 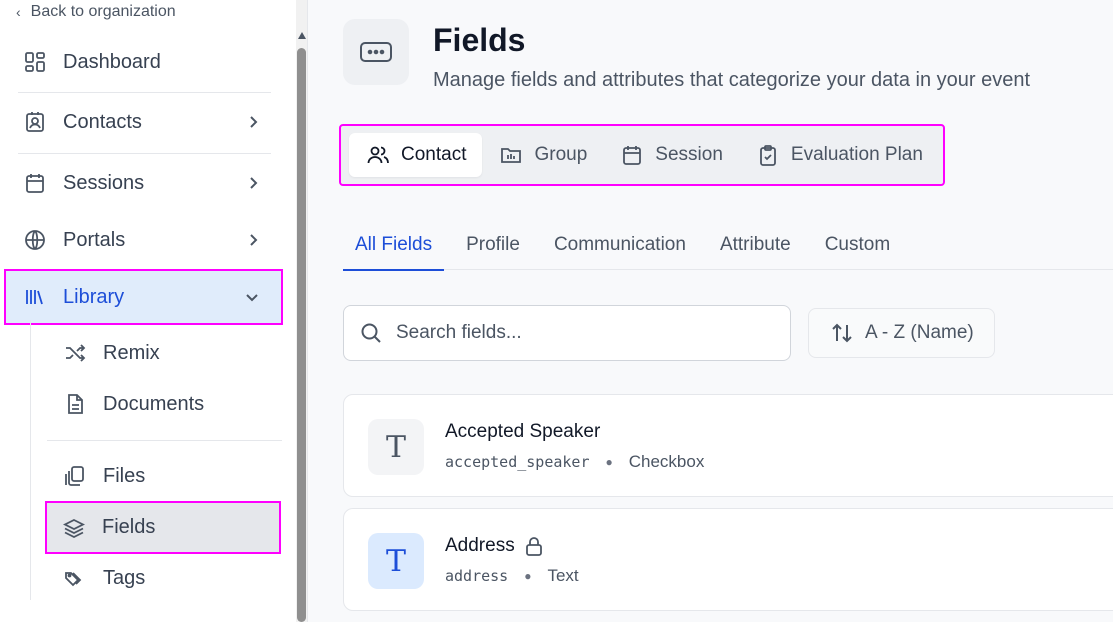 What do you see at coordinates (576, 333) in the screenshot?
I see `search-input` at bounding box center [576, 333].